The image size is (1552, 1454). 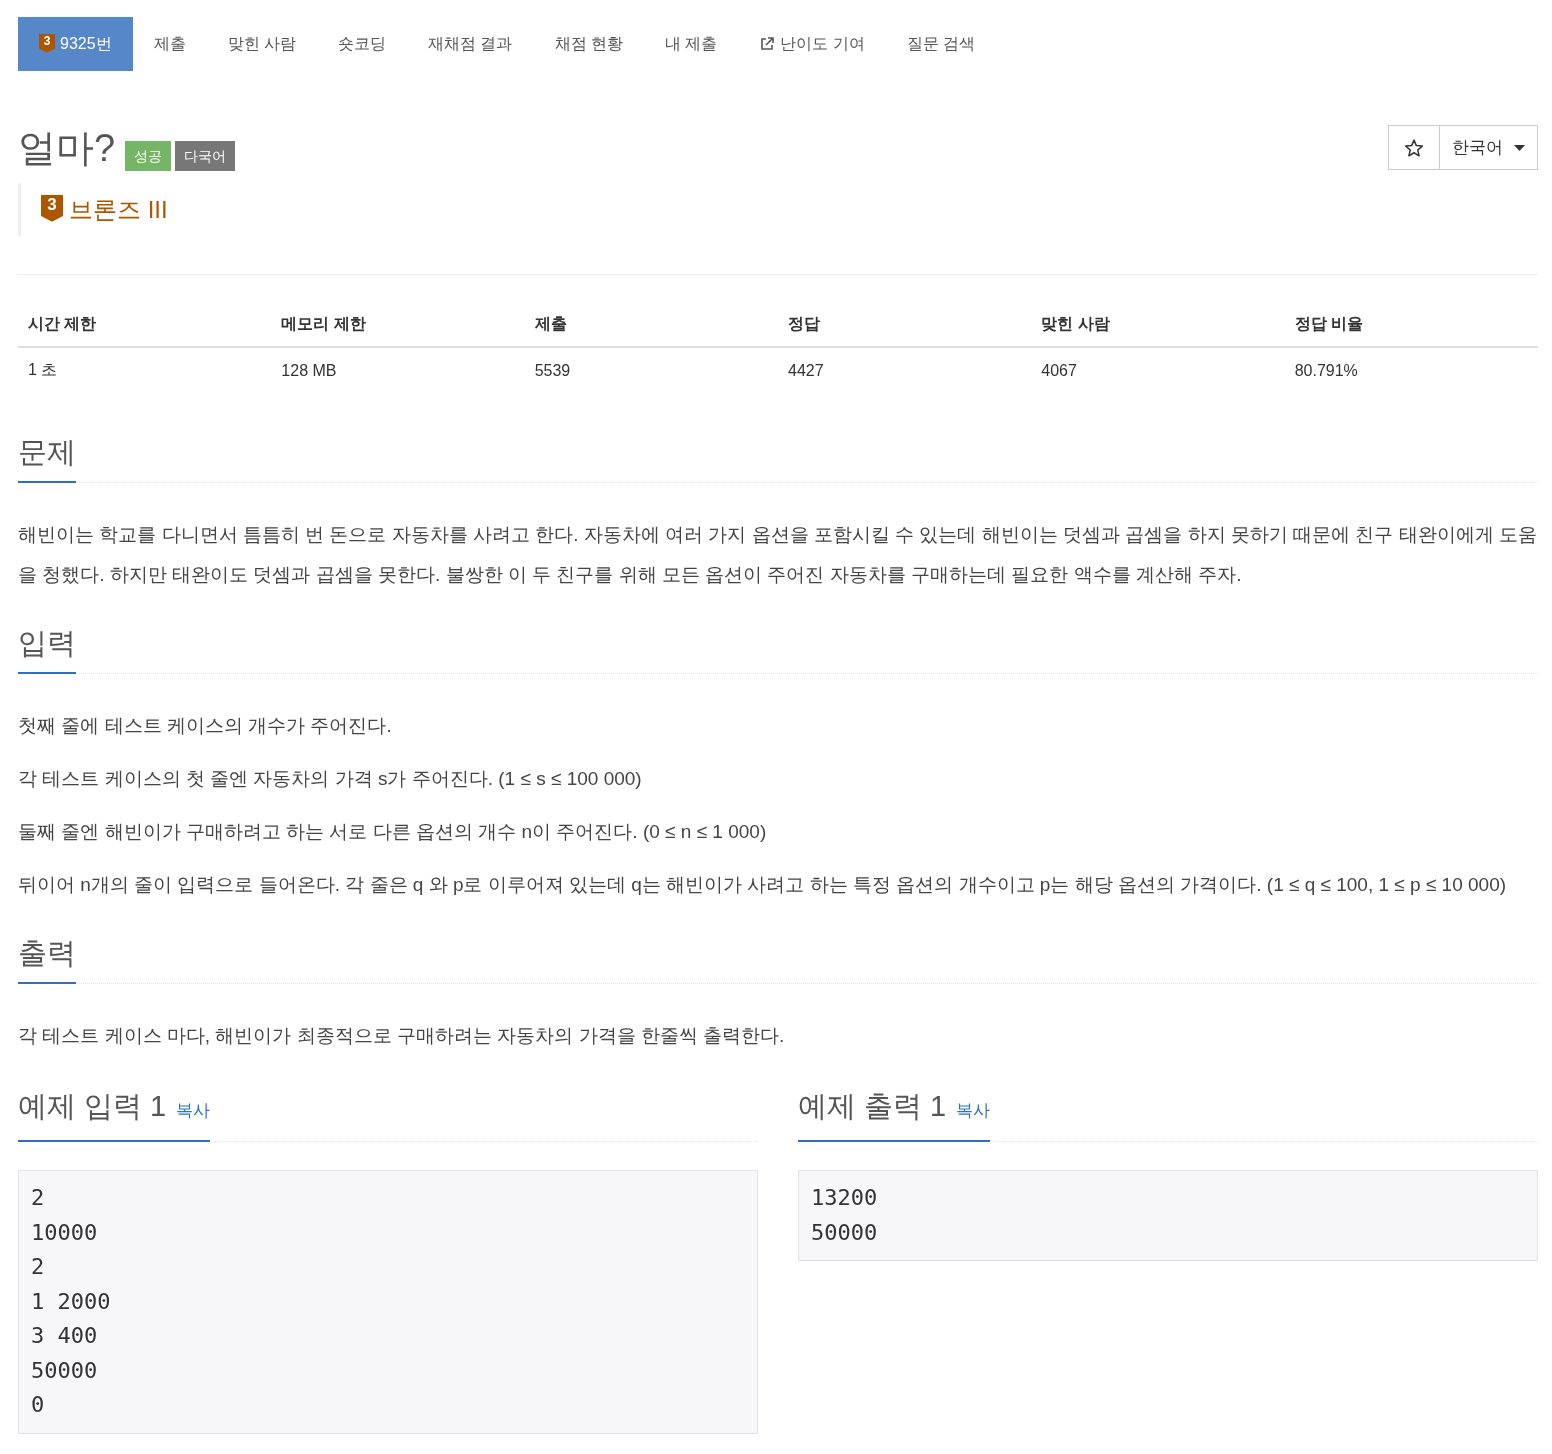 I want to click on section-heading: 입력, so click(x=47, y=649).